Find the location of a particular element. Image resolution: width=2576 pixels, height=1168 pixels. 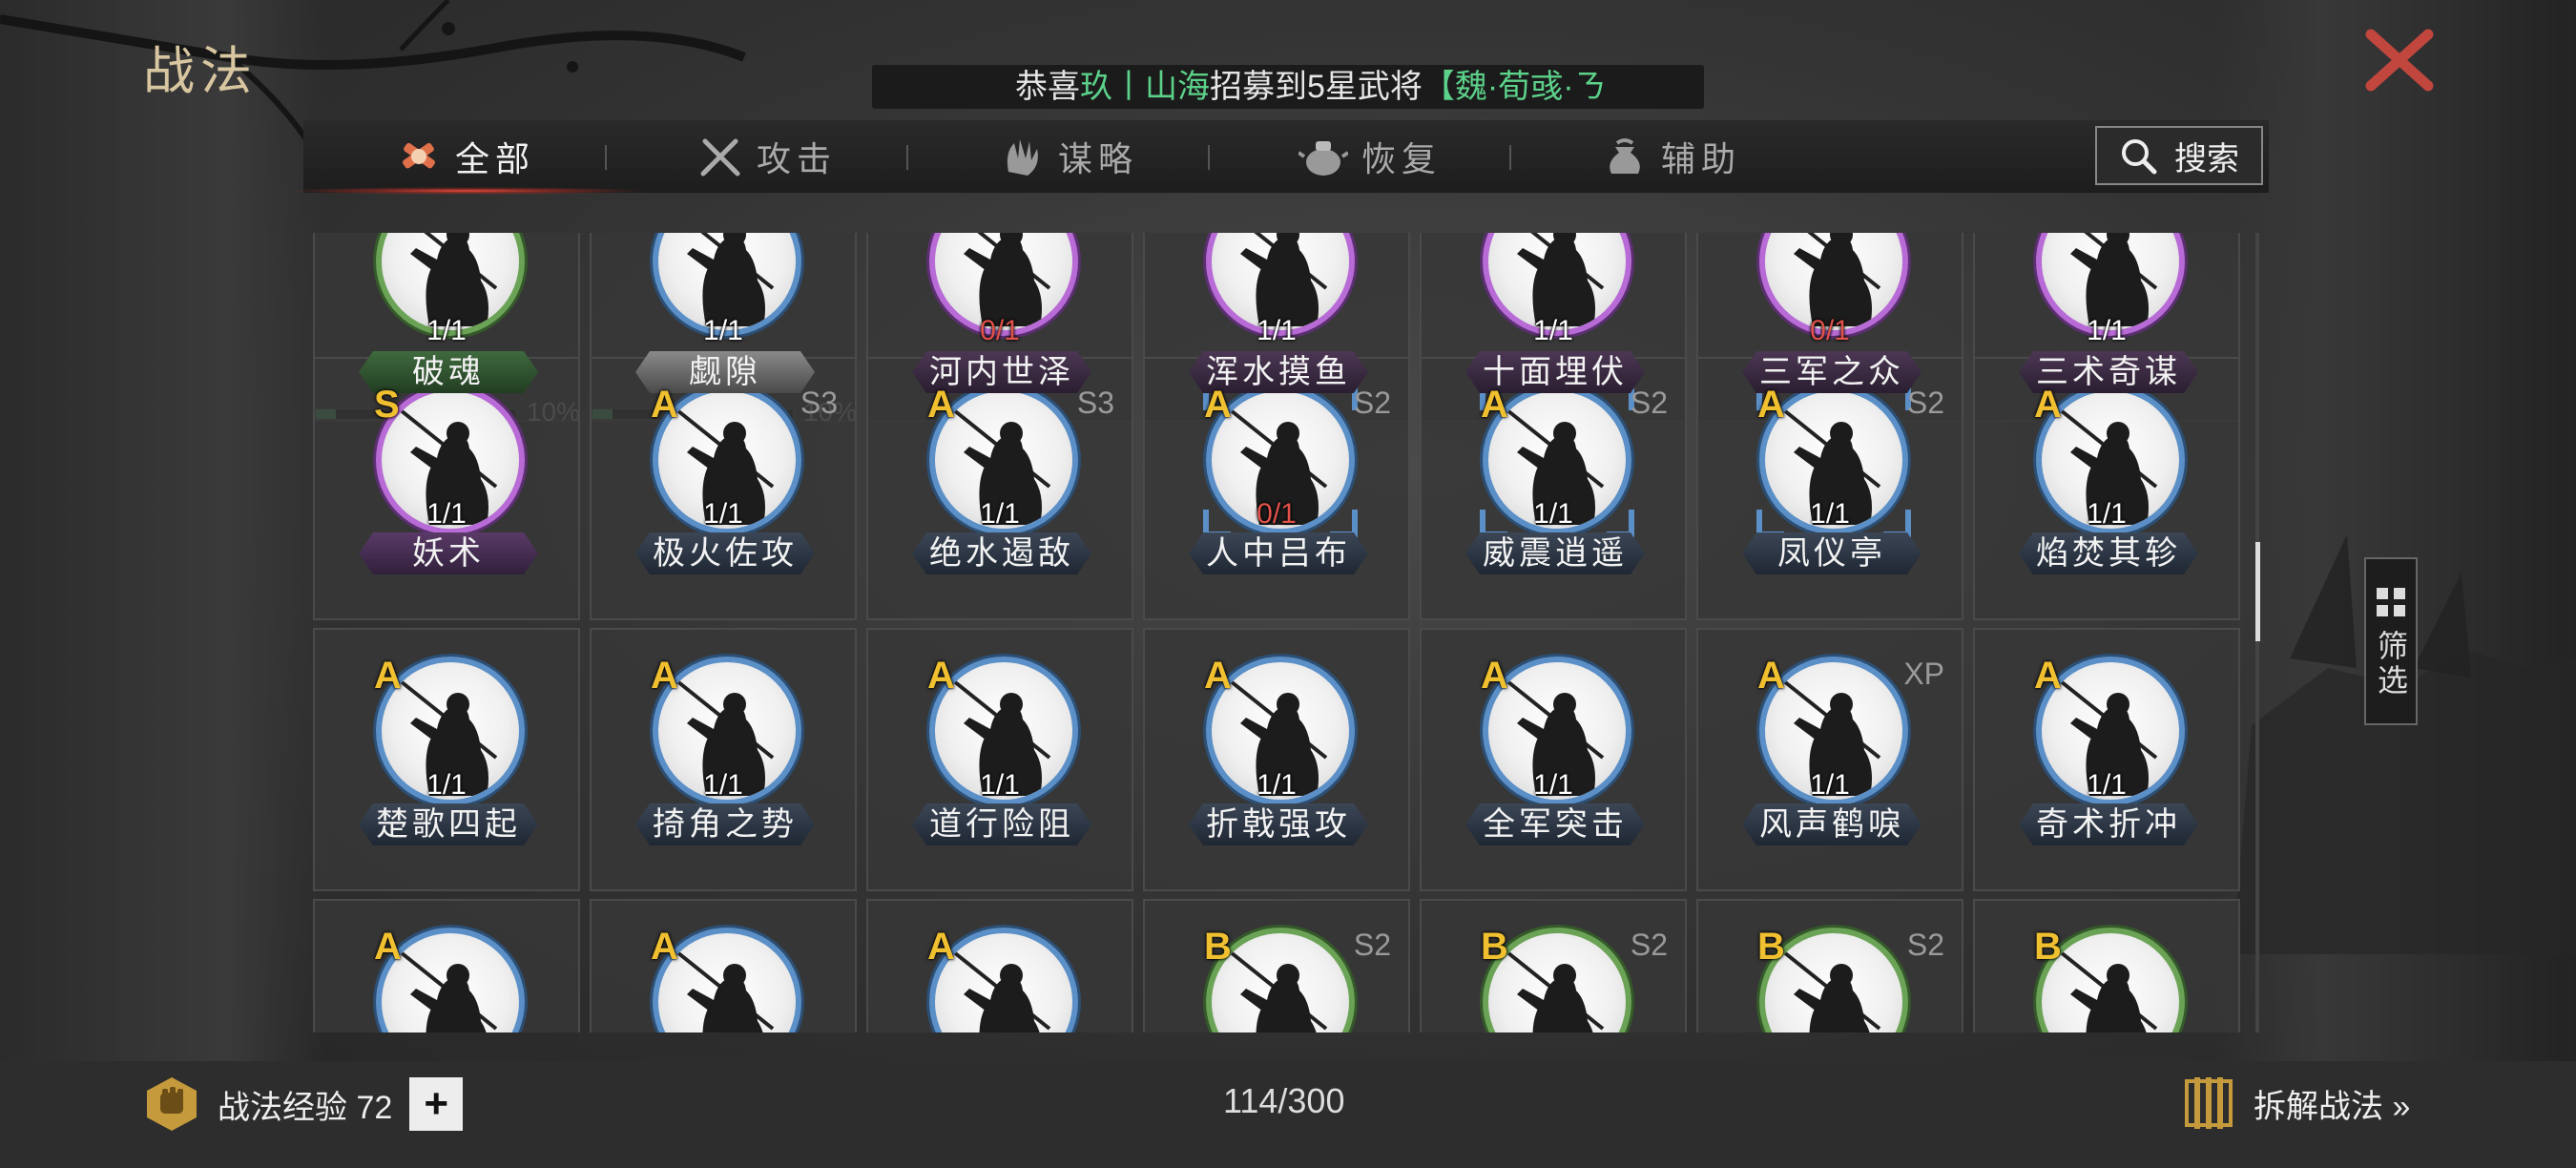

skill-name-plate: 妖术 is located at coordinates (448, 553).